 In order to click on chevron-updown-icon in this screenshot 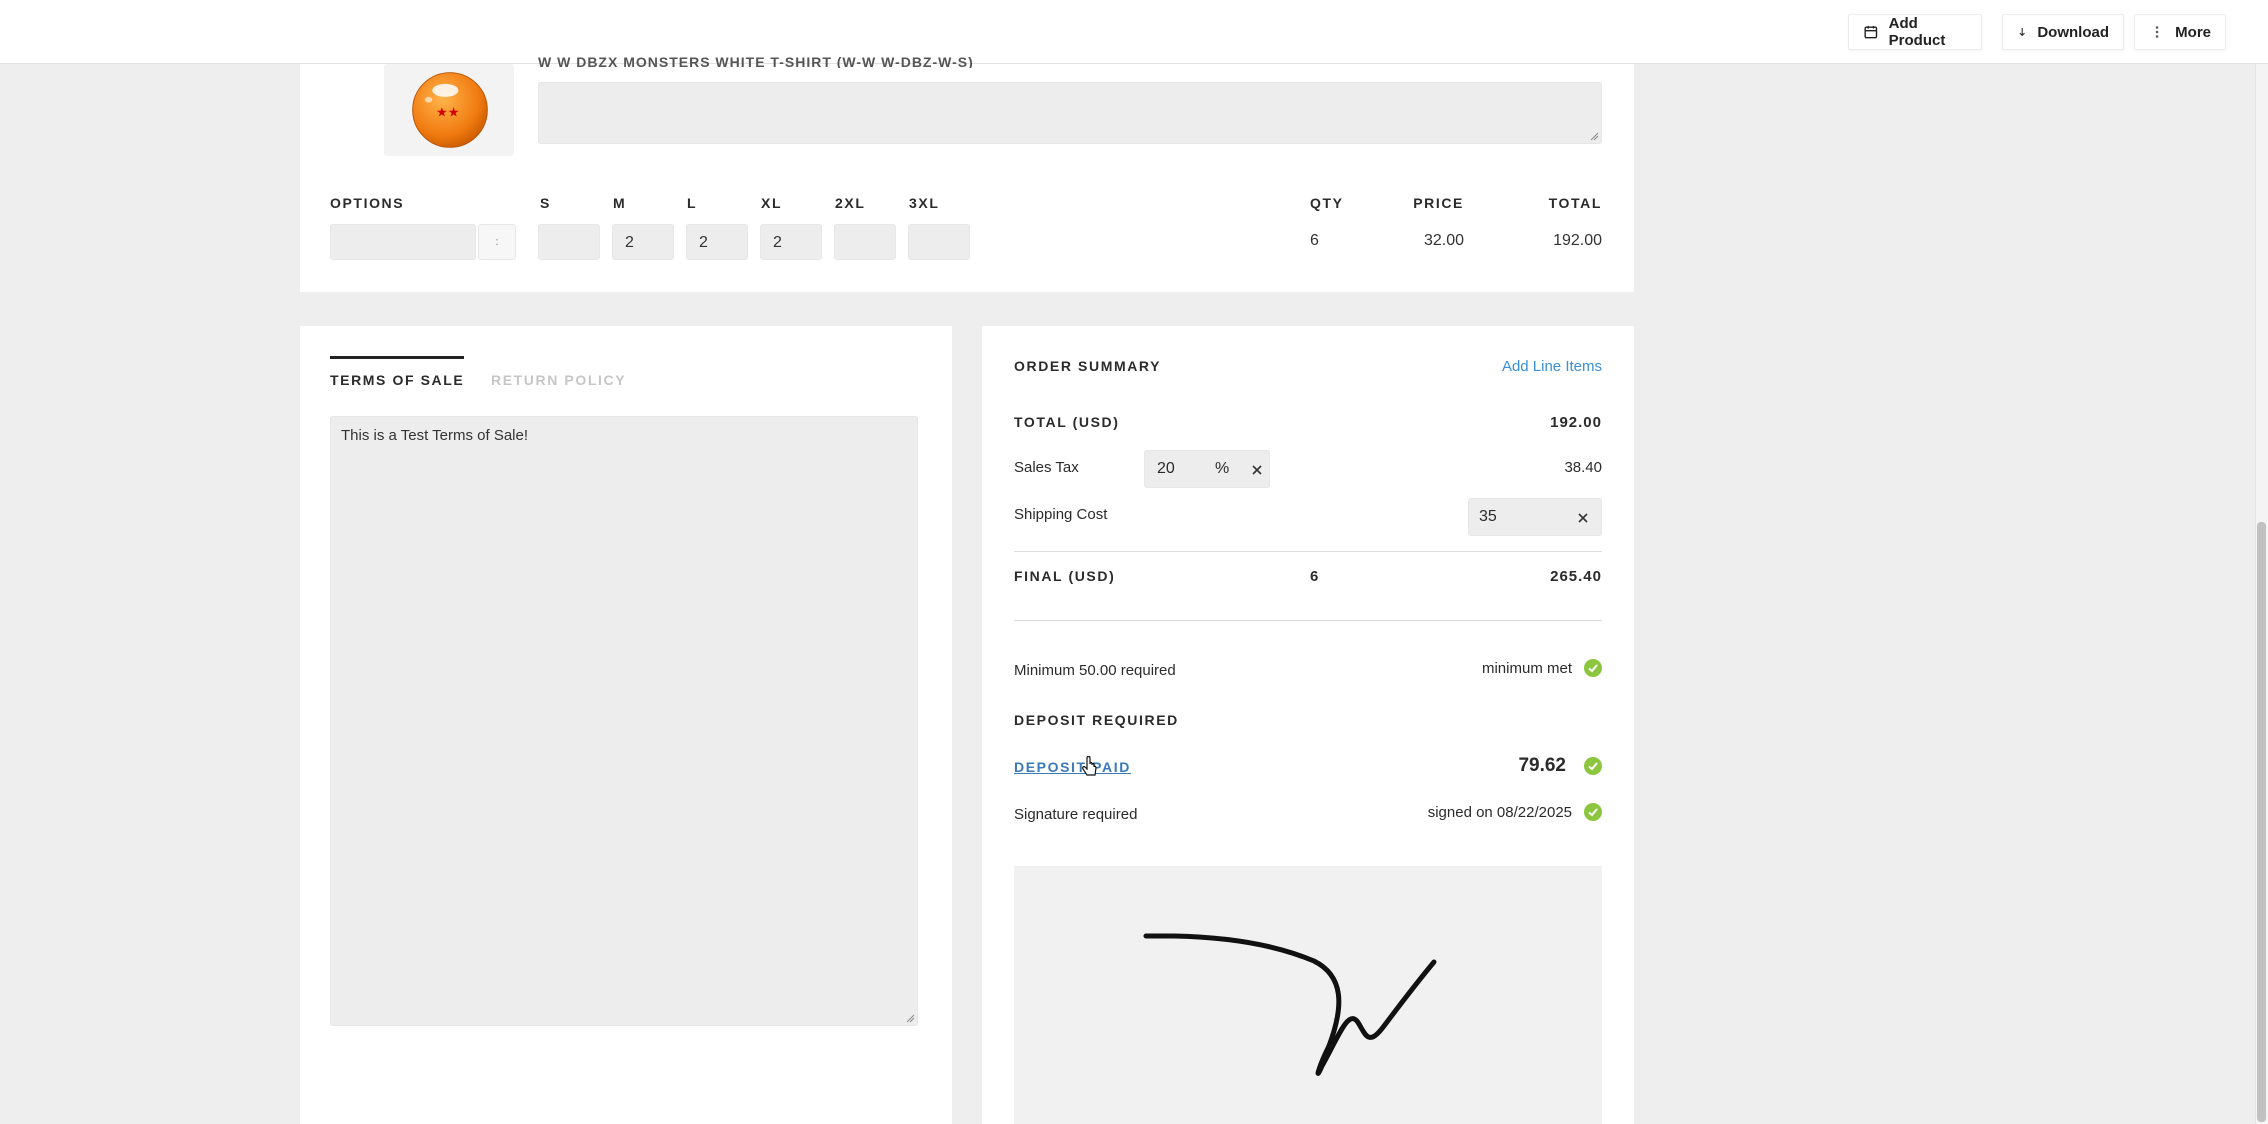, I will do `click(497, 242)`.